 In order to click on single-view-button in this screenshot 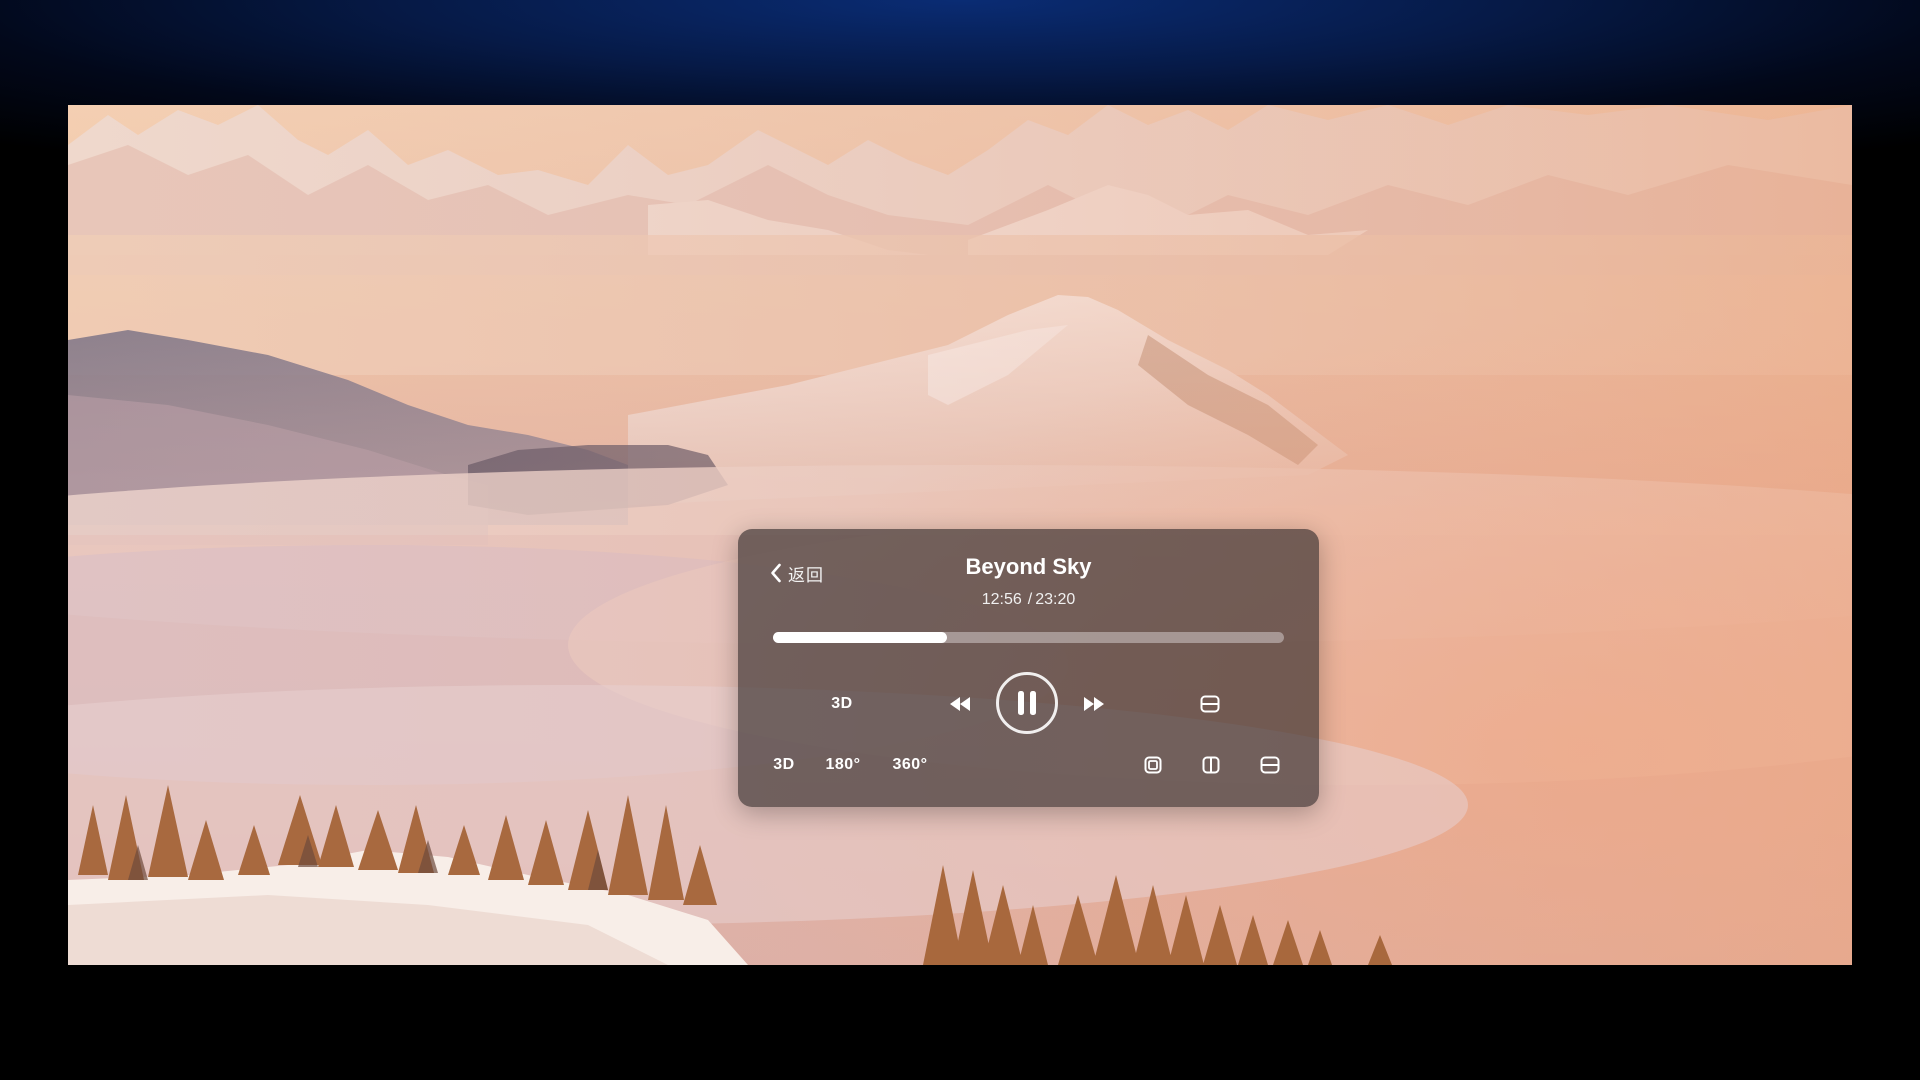, I will do `click(1153, 765)`.